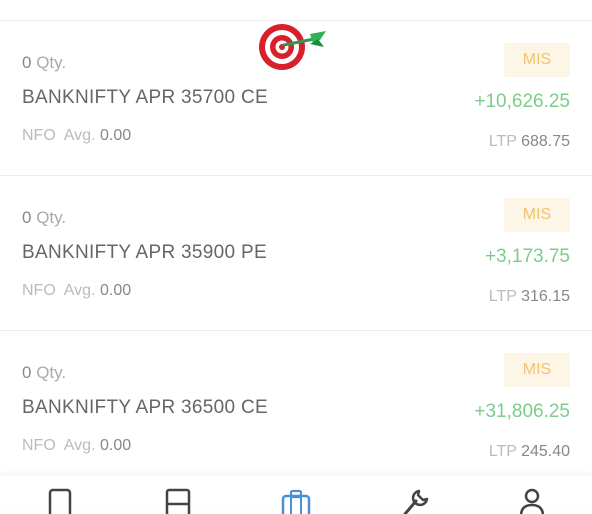 The height and width of the screenshot is (514, 592). Describe the element at coordinates (532, 501) in the screenshot. I see `profile-icon` at that location.